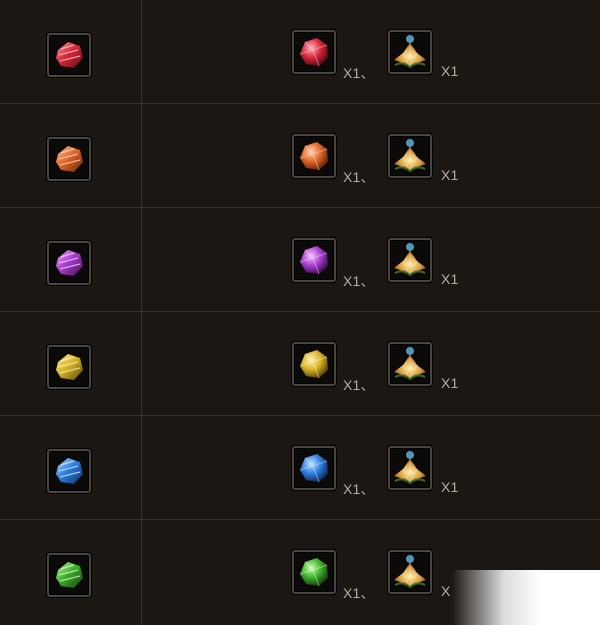  I want to click on red-gem-shard-slot, so click(69, 55).